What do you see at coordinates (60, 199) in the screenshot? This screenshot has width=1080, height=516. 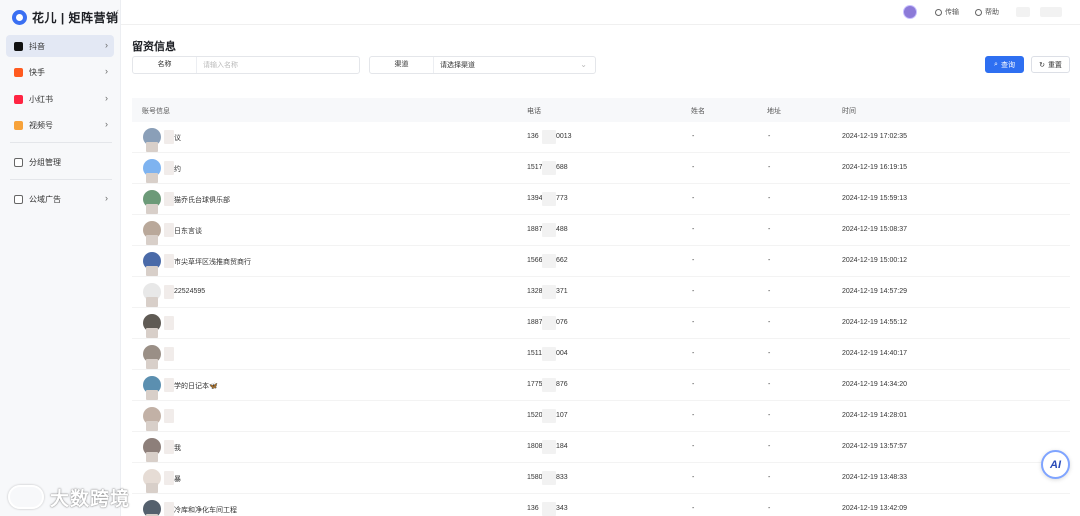 I see `sidebar-item-public-ads: 公域广告 ›` at bounding box center [60, 199].